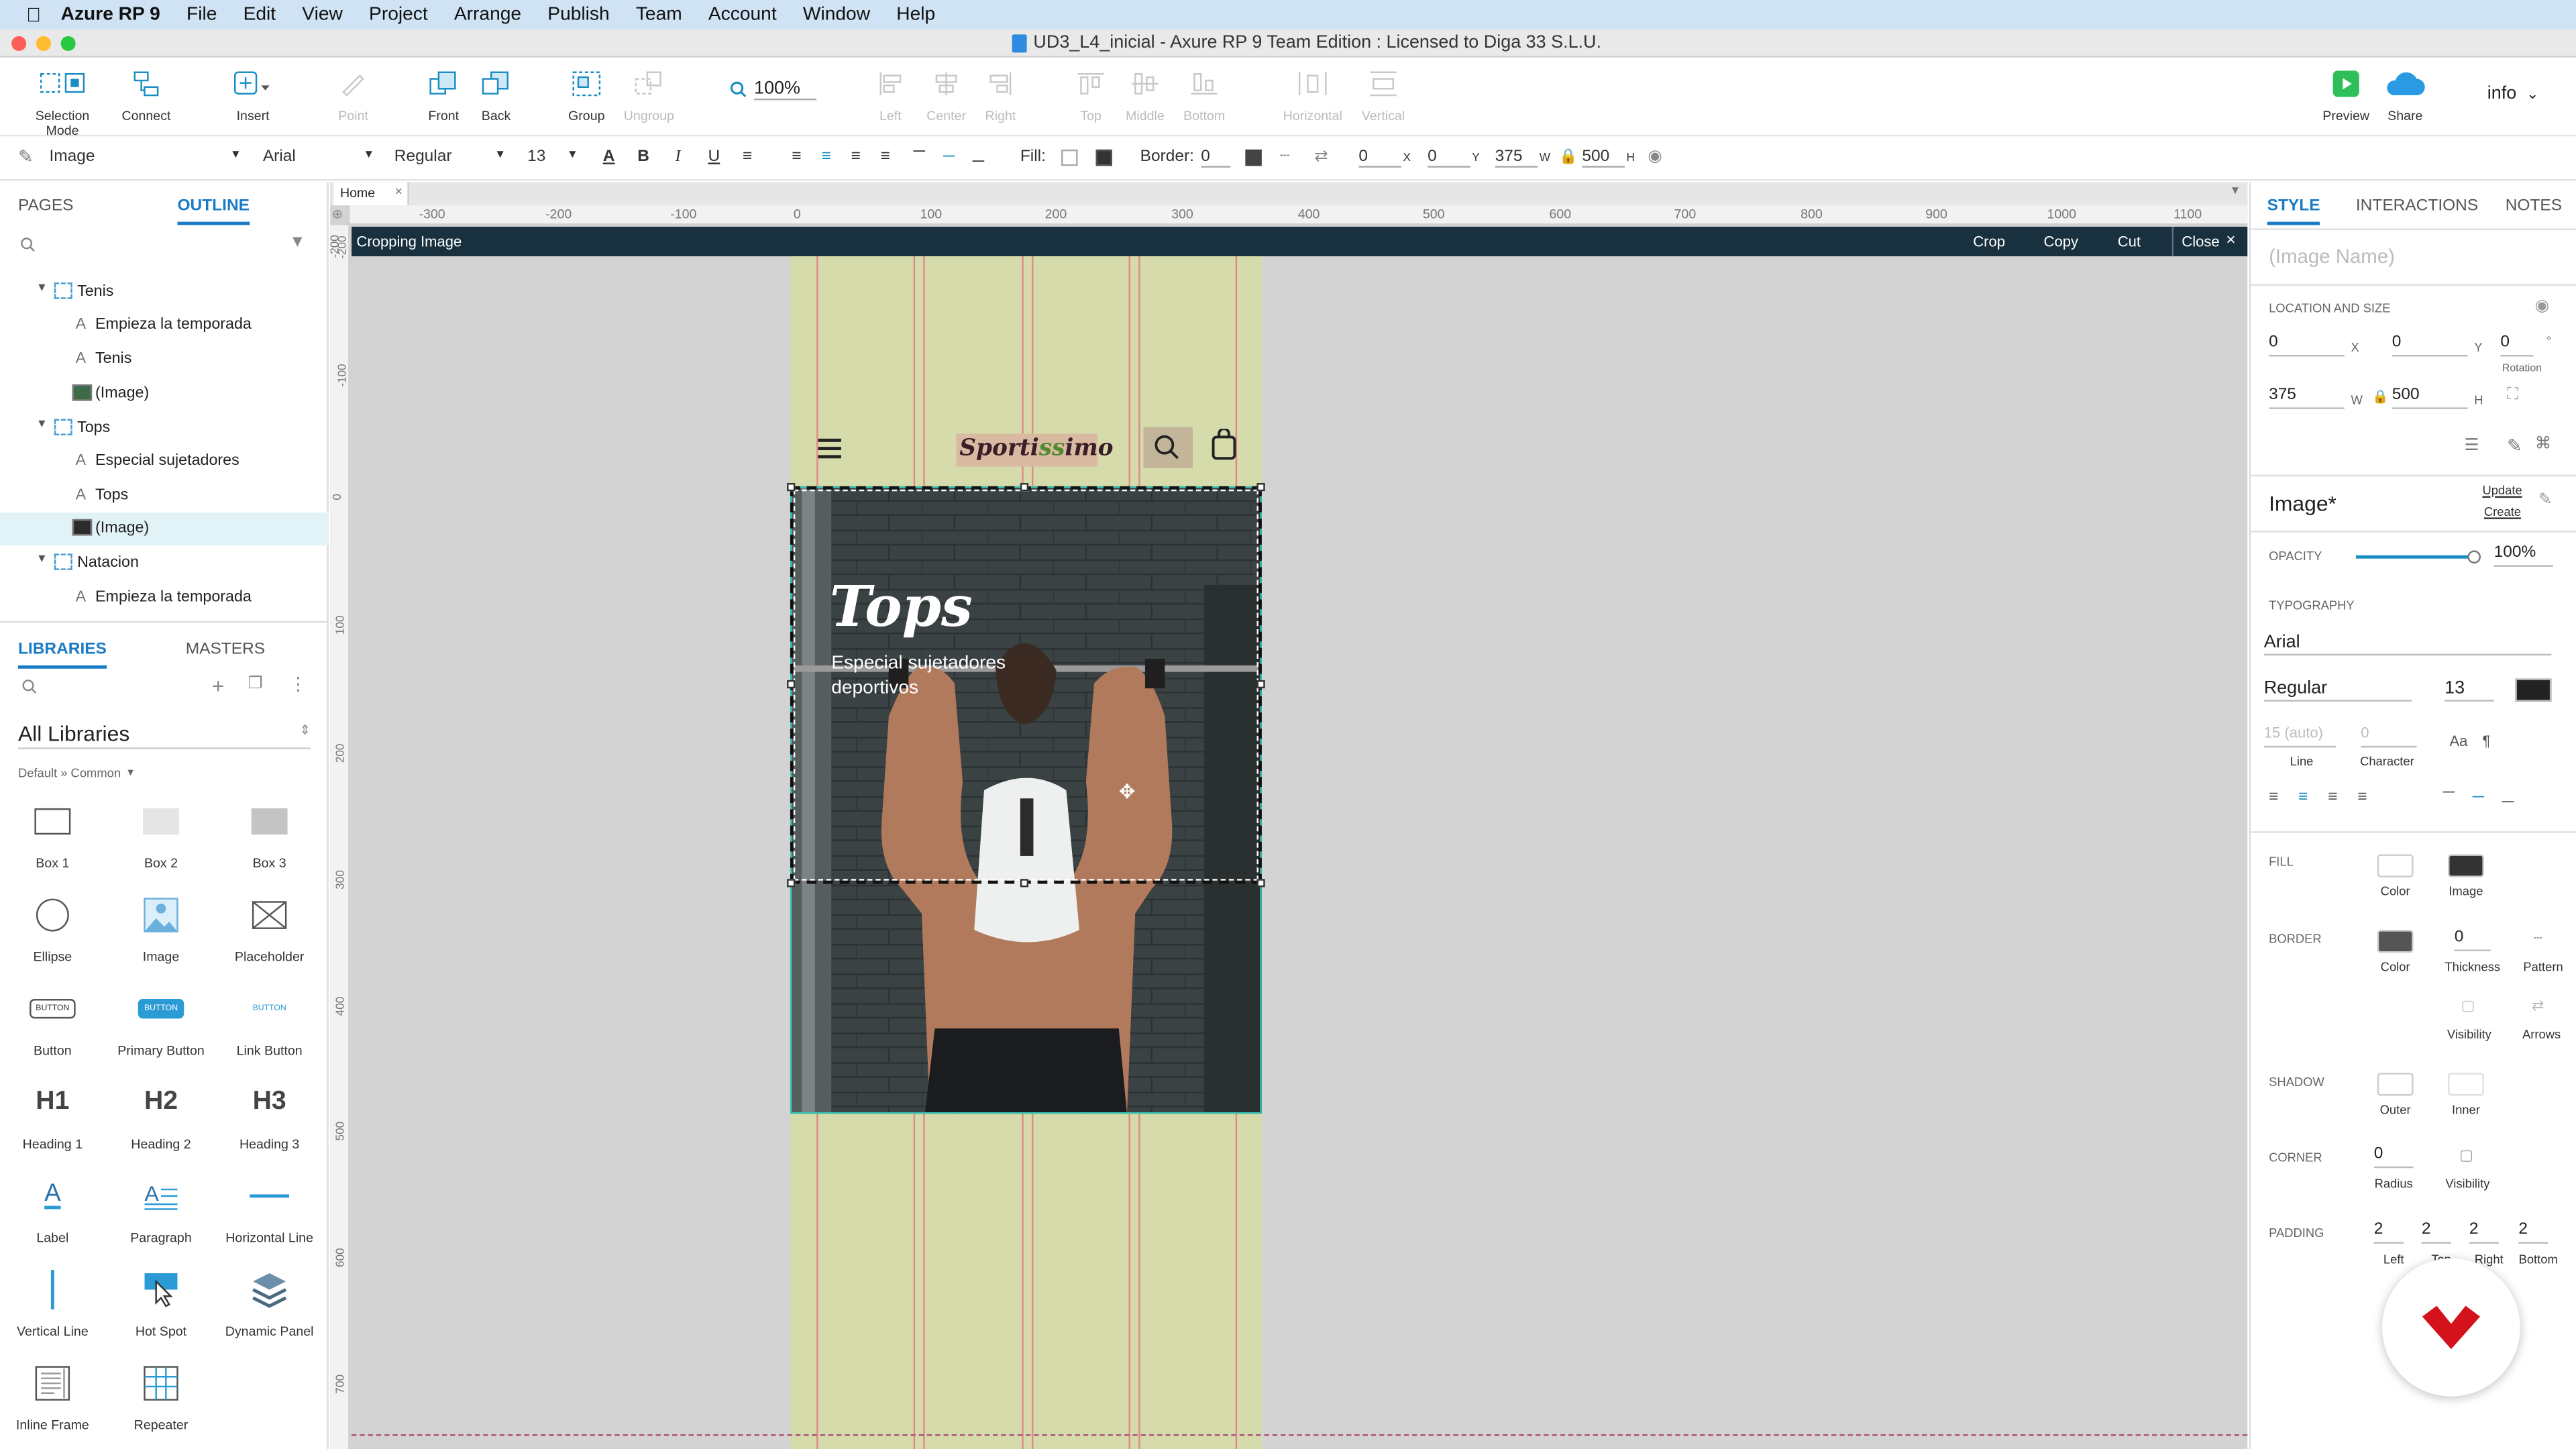  What do you see at coordinates (2502, 511) in the screenshot?
I see `create-style-link: Create` at bounding box center [2502, 511].